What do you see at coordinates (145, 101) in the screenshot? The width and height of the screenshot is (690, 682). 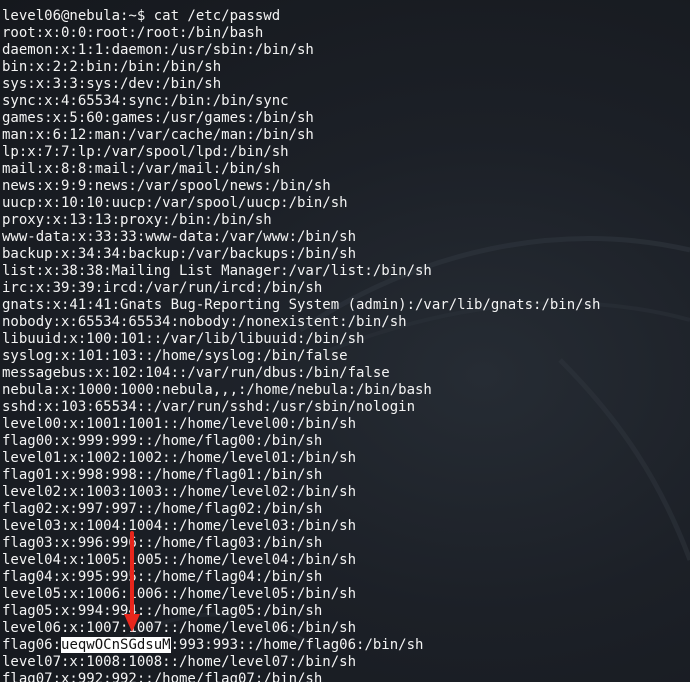 I see `passwd-line: sync:x:4:65534:sync:/bin:/bin/sync` at bounding box center [145, 101].